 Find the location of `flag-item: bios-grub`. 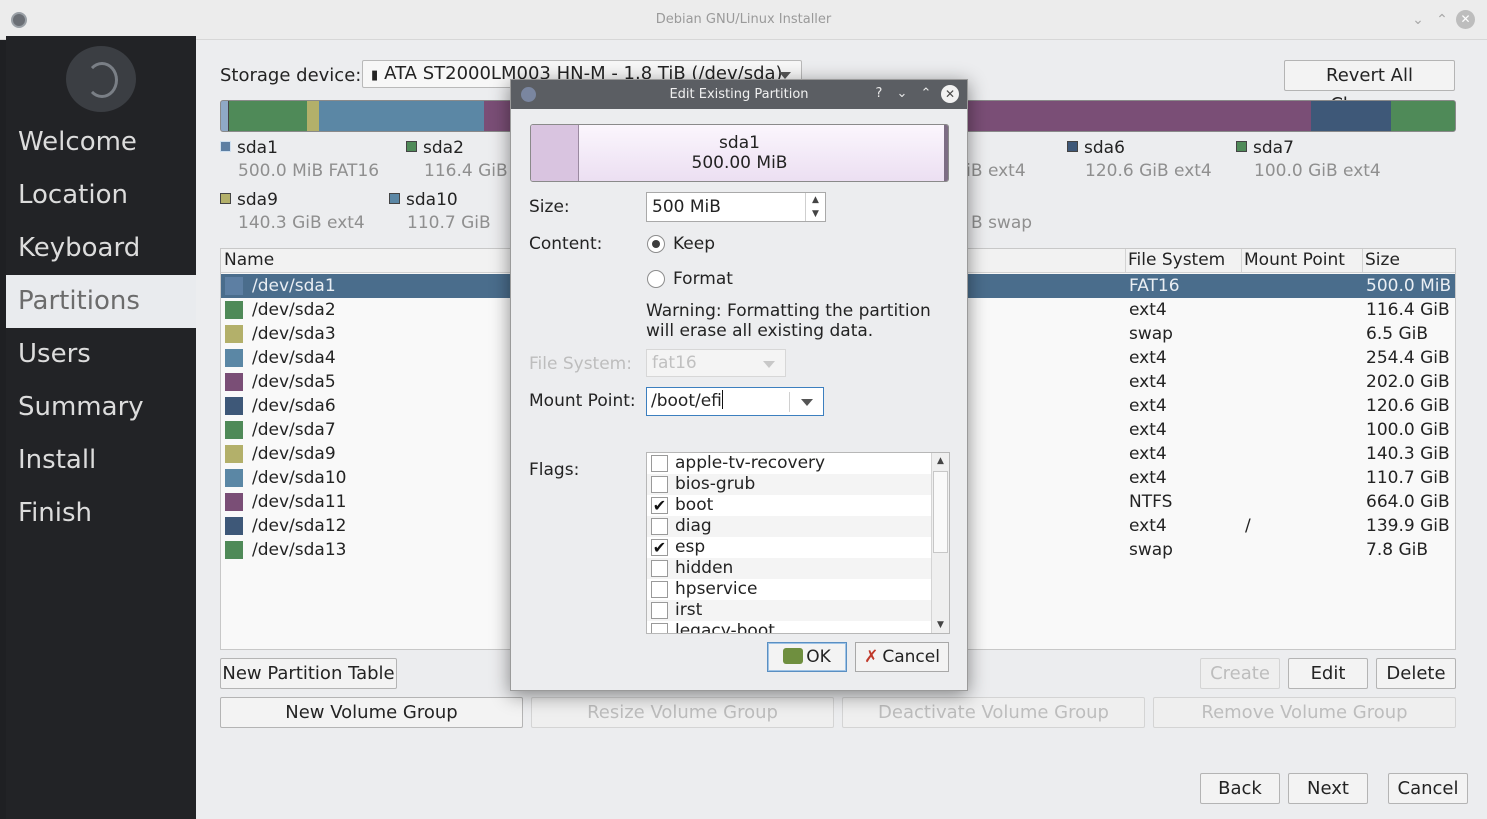

flag-item: bios-grub is located at coordinates (789, 484).